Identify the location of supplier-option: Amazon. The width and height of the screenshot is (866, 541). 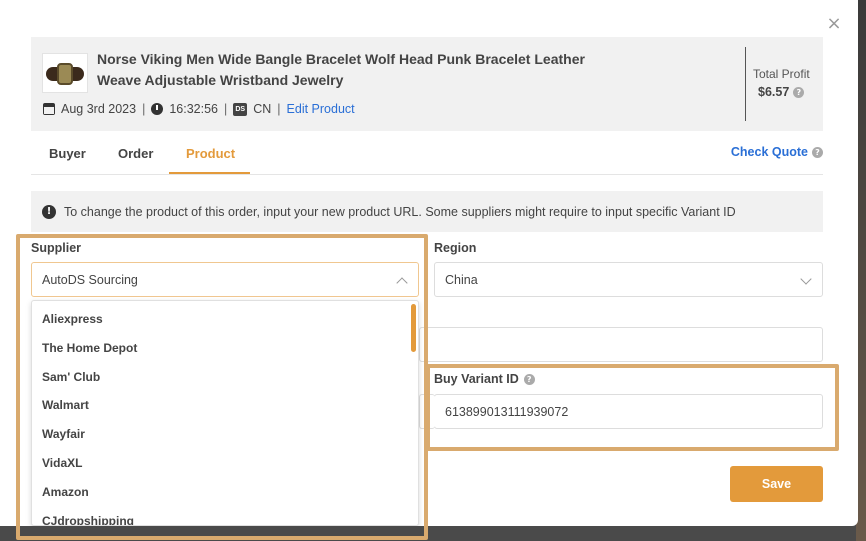
(65, 492).